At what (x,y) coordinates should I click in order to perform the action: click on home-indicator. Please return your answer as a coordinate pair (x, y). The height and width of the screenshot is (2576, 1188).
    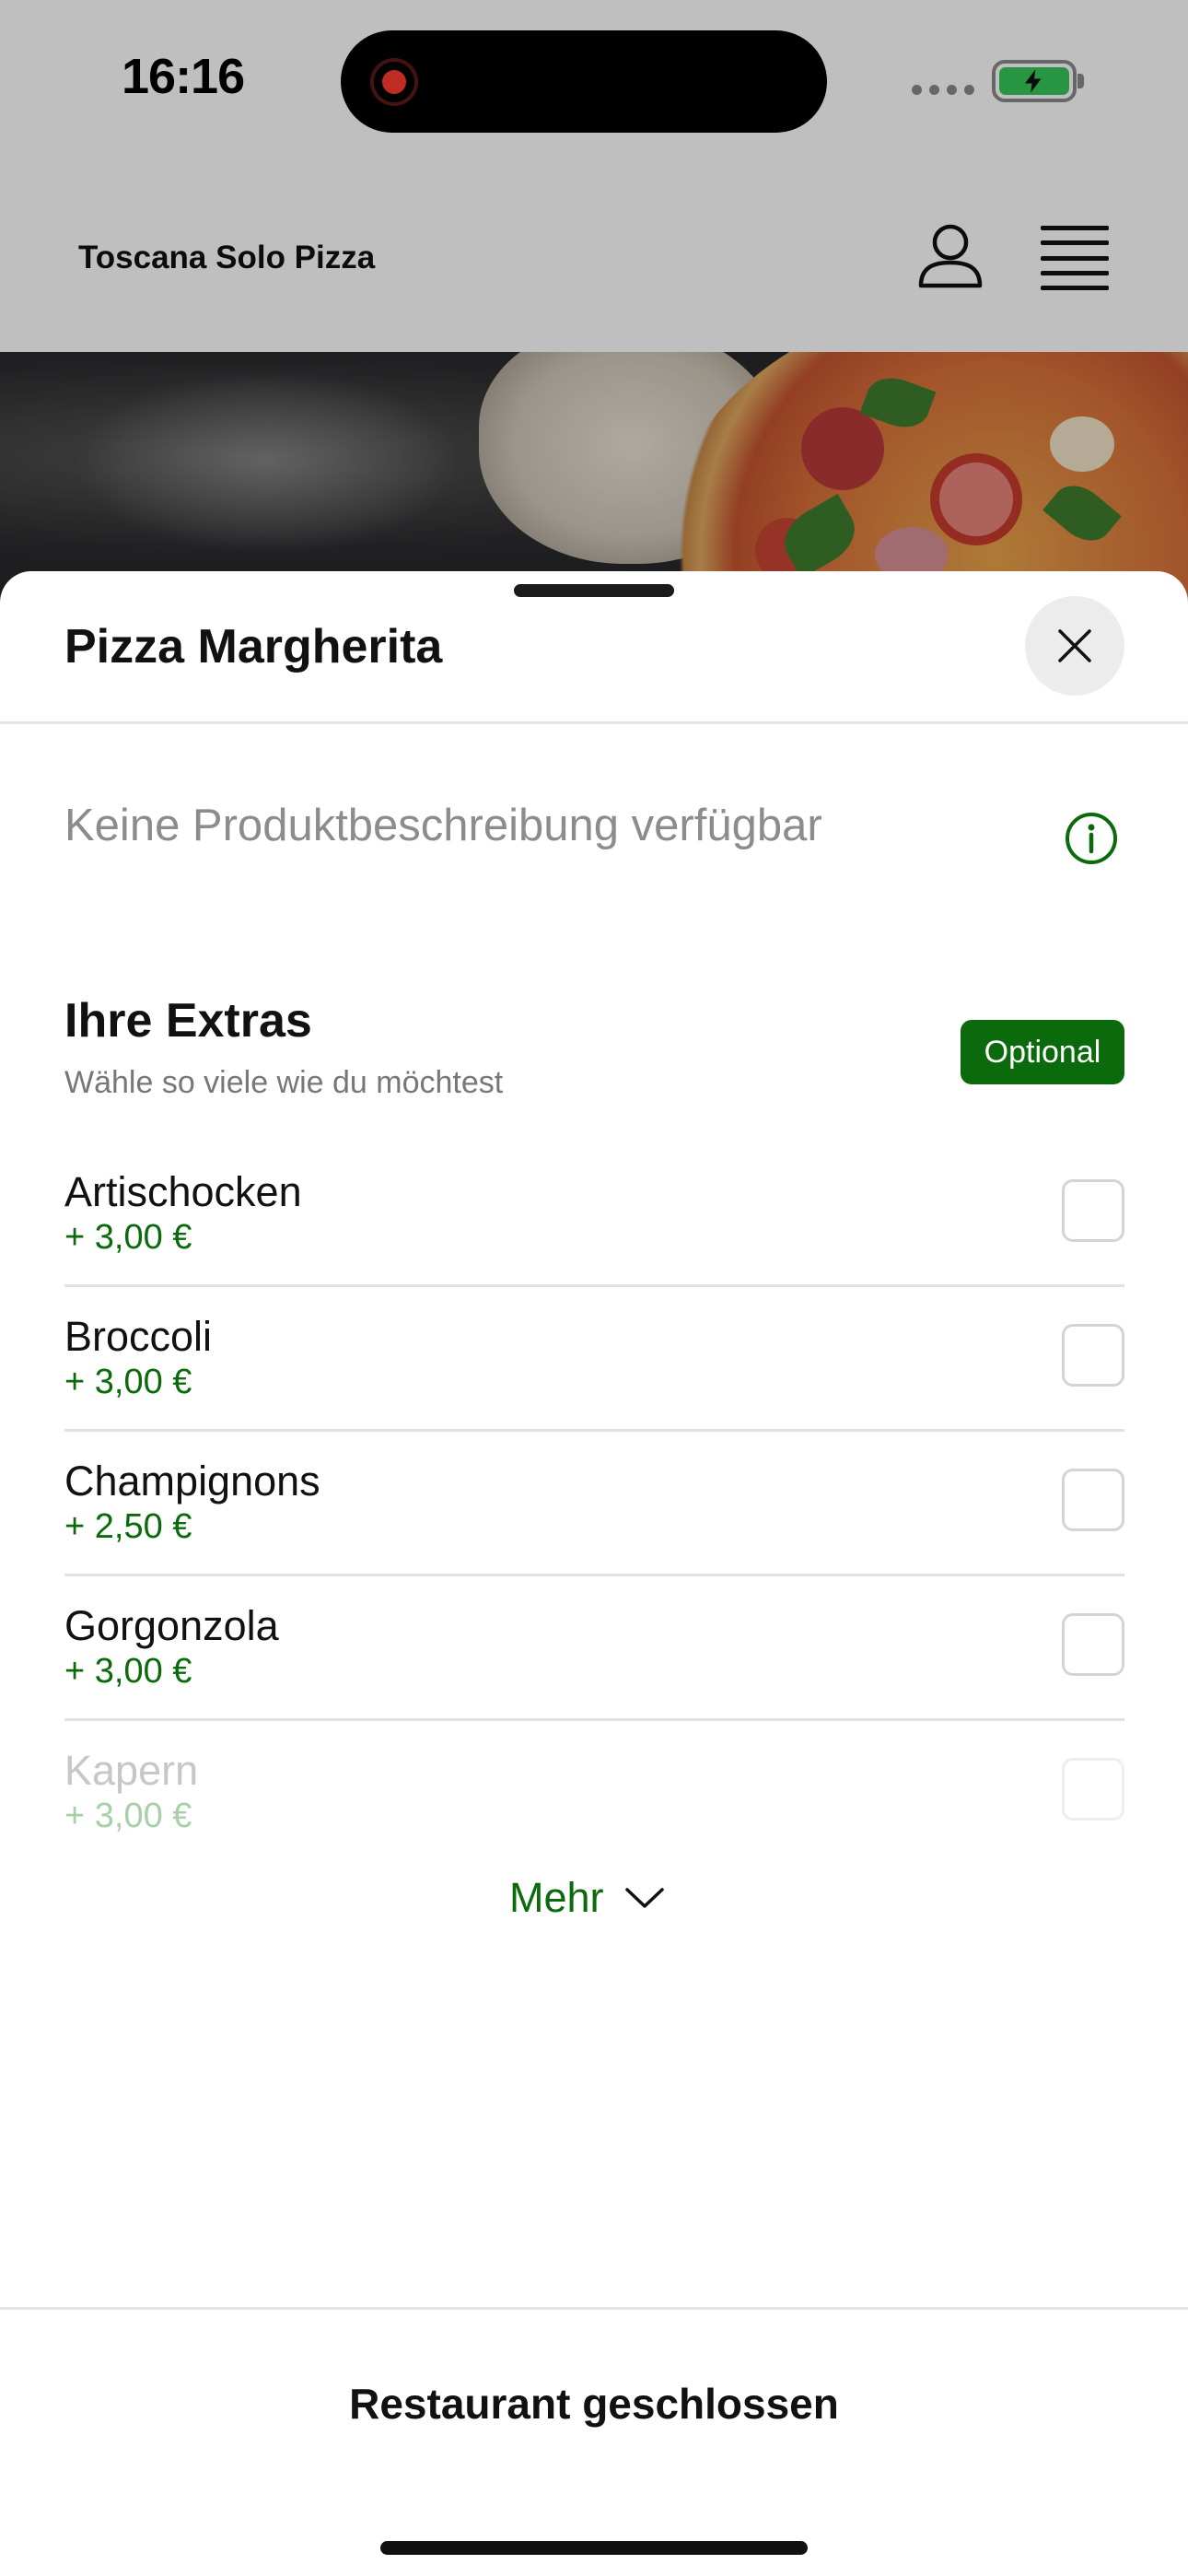
    Looking at the image, I should click on (594, 2548).